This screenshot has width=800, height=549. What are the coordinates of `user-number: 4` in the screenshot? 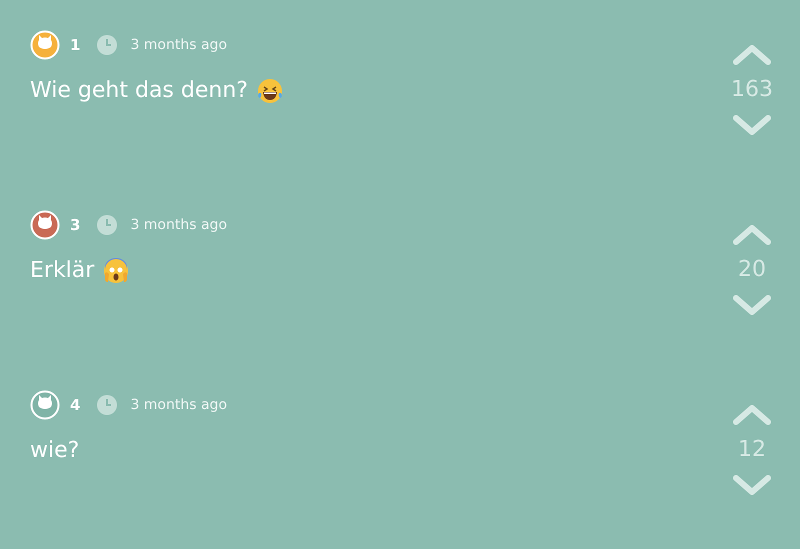 It's located at (75, 405).